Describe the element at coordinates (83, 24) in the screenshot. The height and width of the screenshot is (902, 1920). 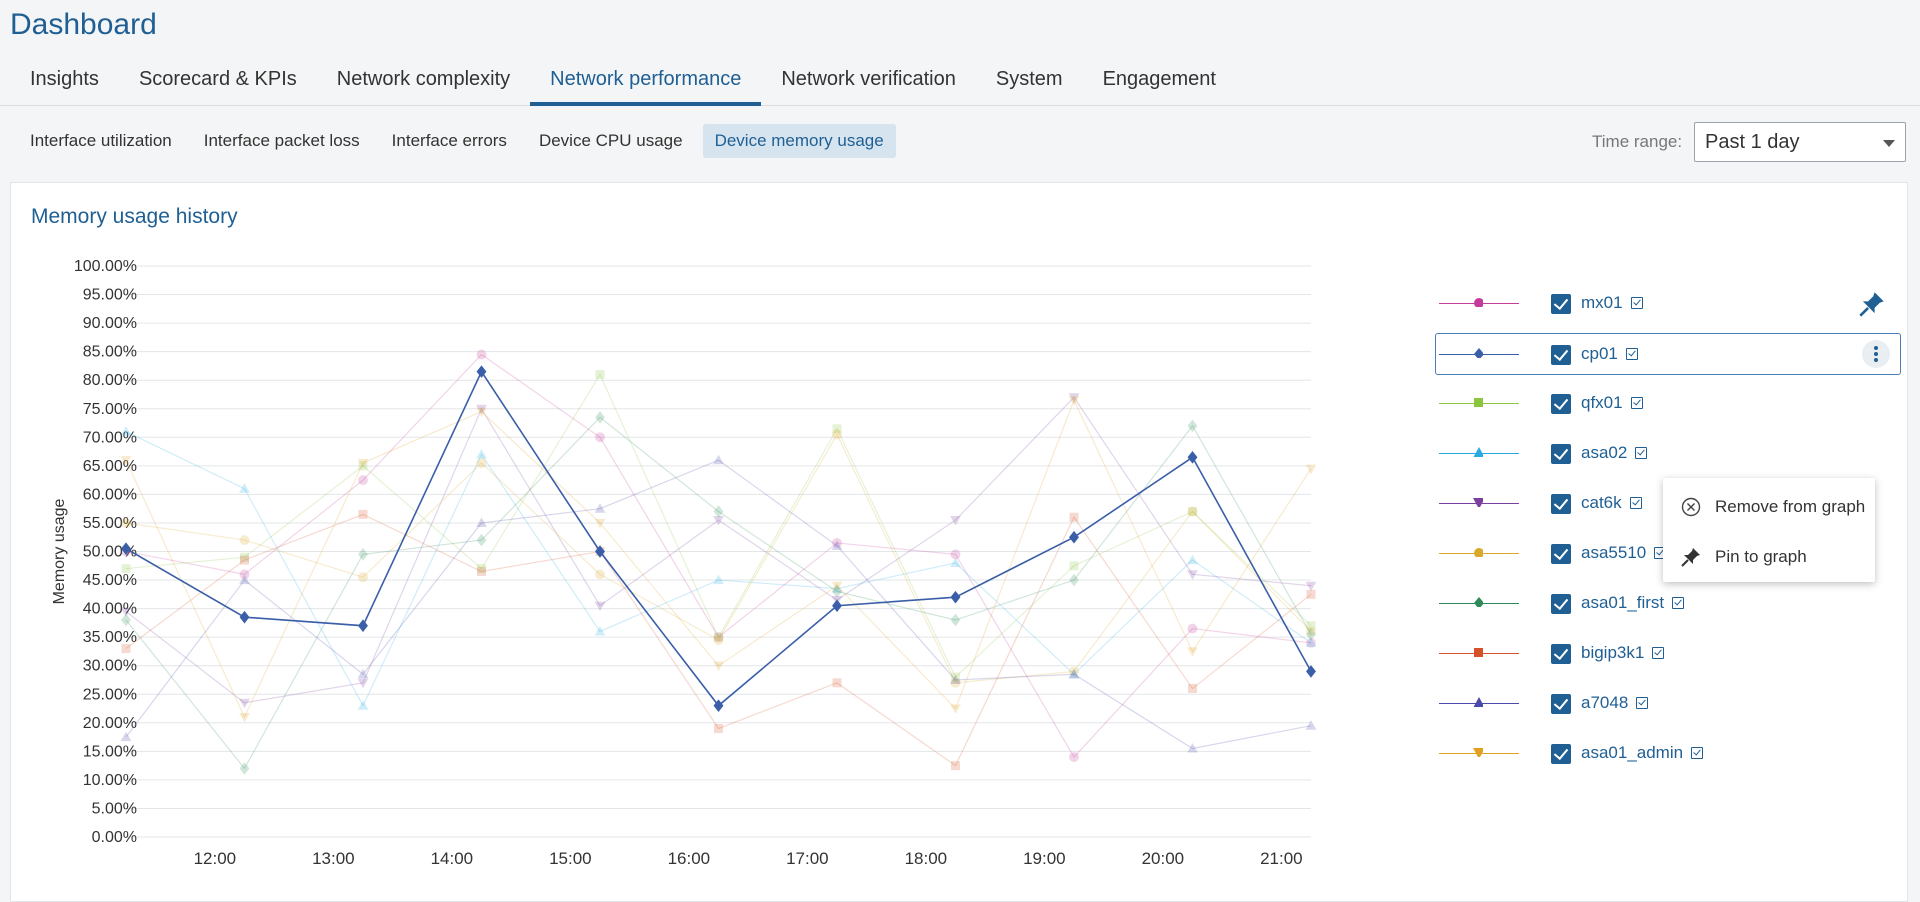
I see `page-title: Dashboard` at that location.